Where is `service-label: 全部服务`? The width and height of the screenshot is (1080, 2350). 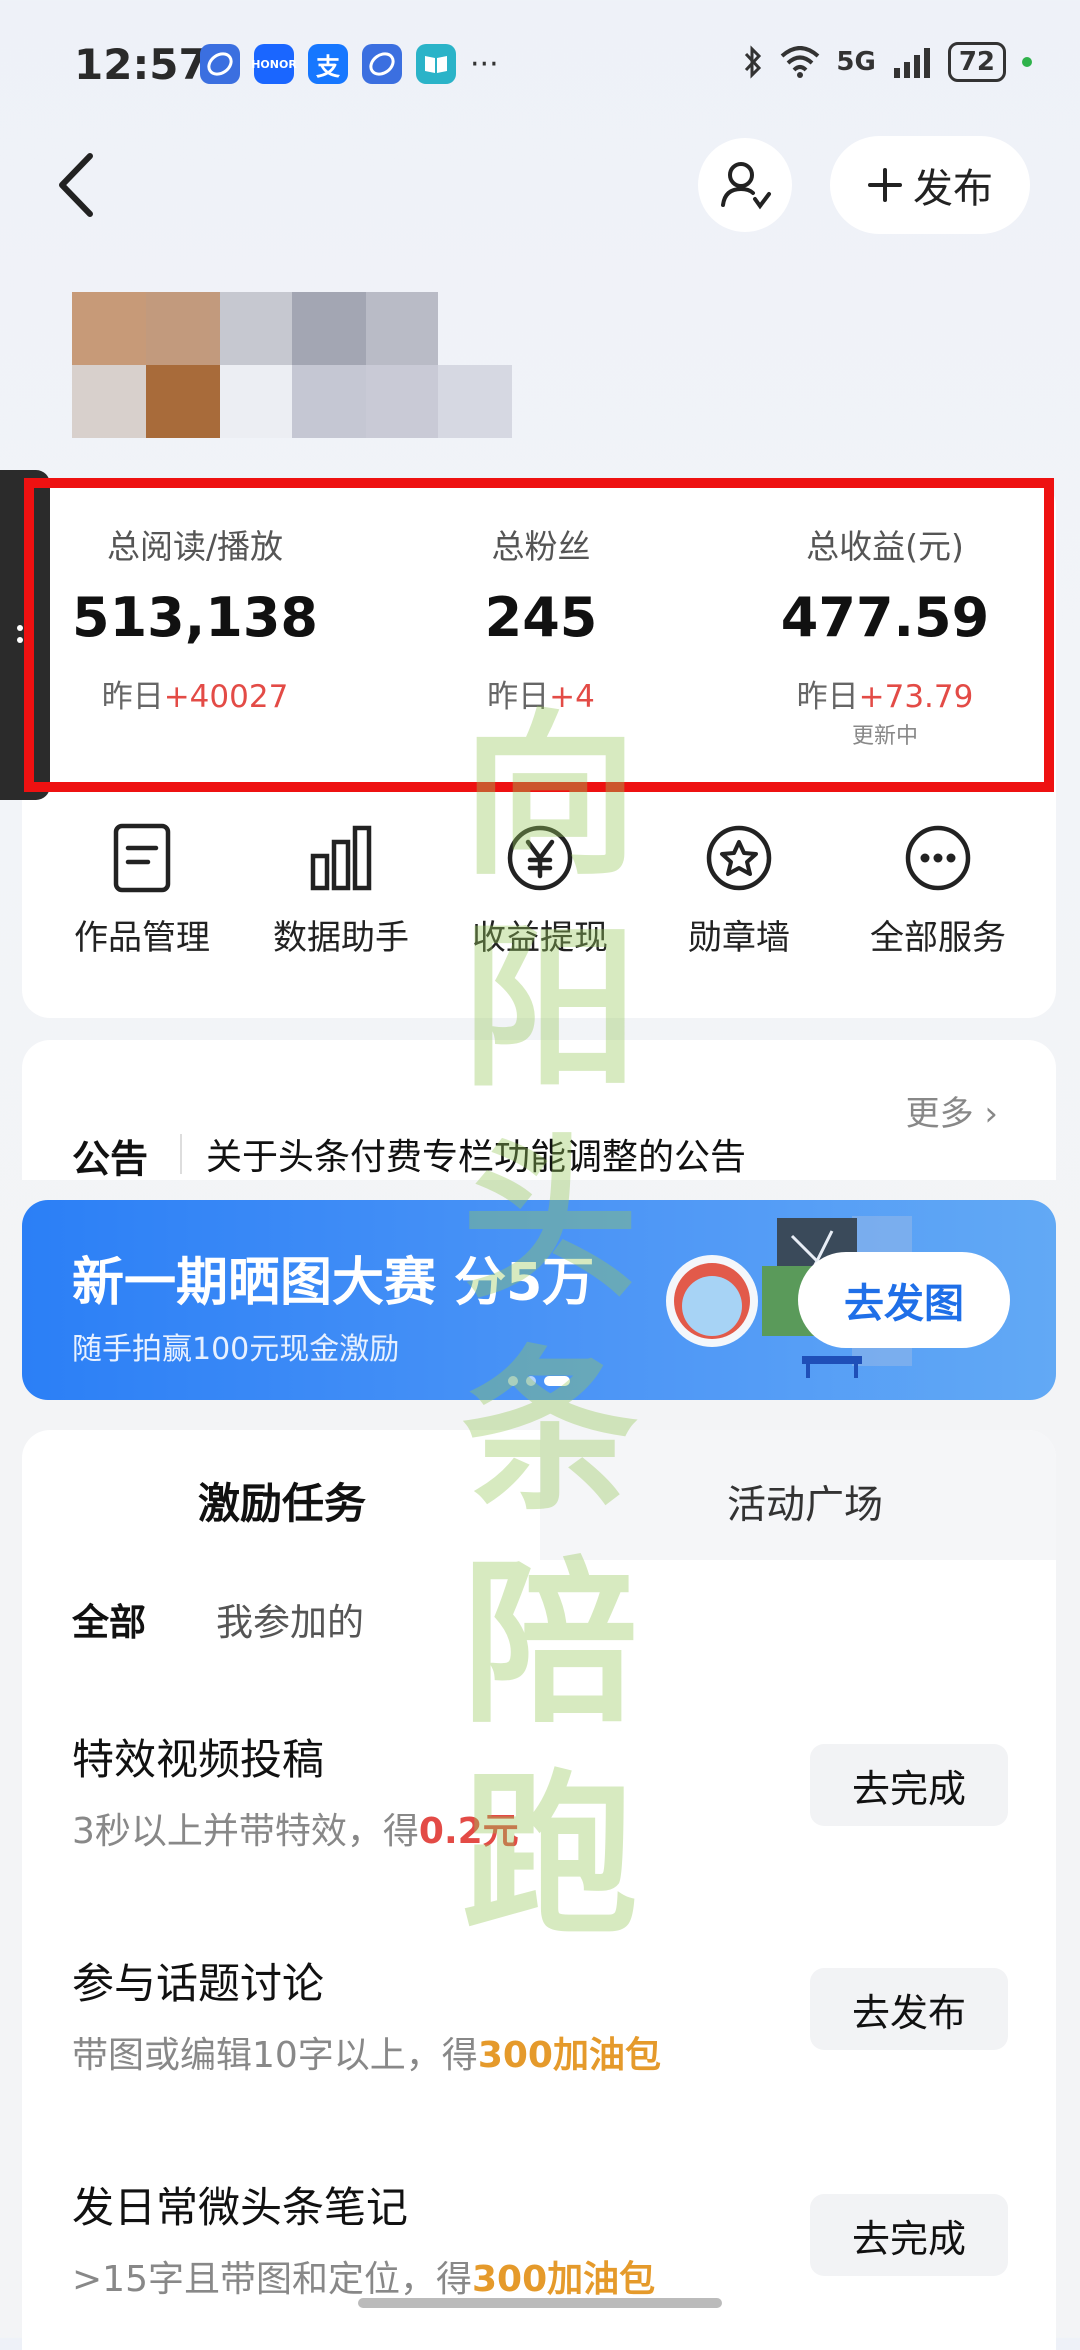 service-label: 全部服务 is located at coordinates (938, 938).